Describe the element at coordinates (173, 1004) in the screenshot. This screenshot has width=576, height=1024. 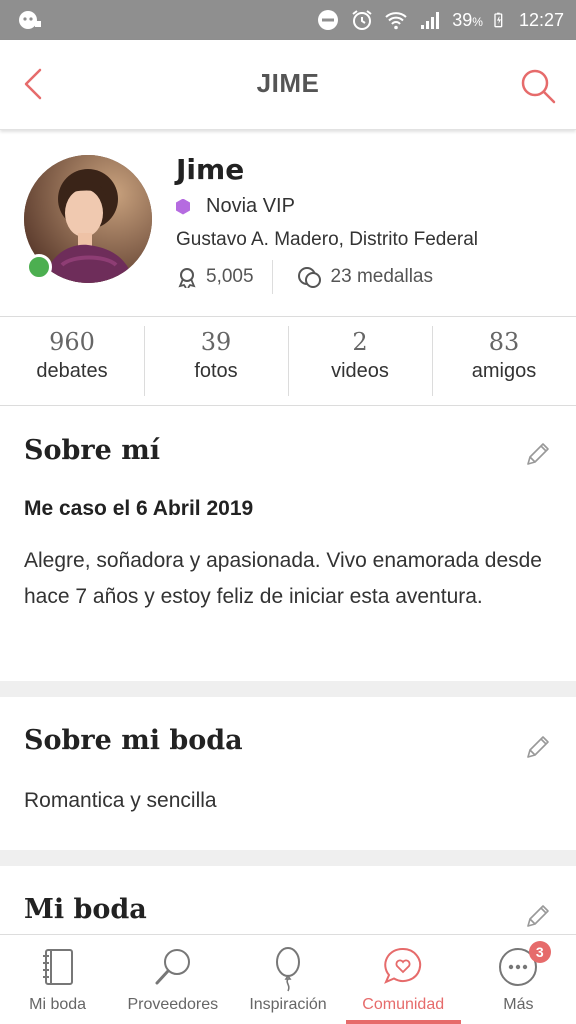
I see `nav-label: Proveedores` at that location.